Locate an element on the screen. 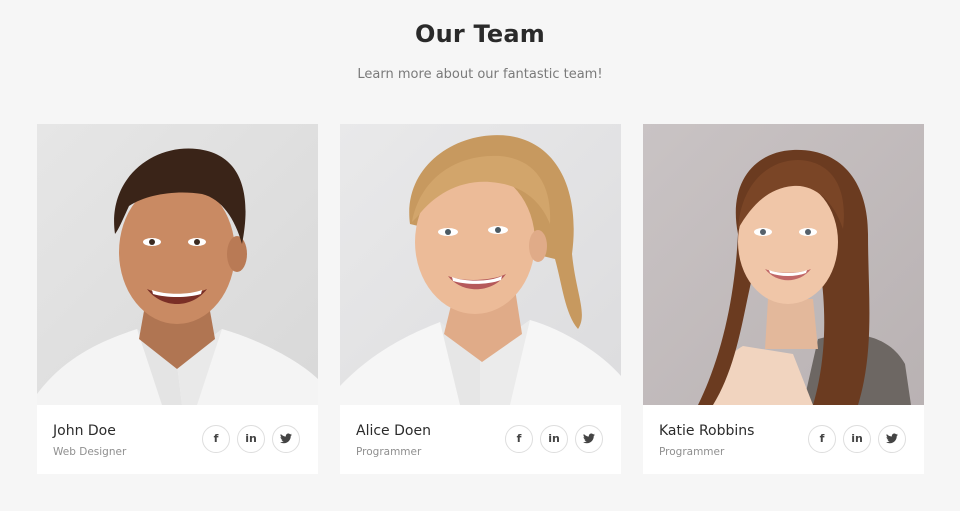 The image size is (960, 511). member-role: Web Designer is located at coordinates (90, 452).